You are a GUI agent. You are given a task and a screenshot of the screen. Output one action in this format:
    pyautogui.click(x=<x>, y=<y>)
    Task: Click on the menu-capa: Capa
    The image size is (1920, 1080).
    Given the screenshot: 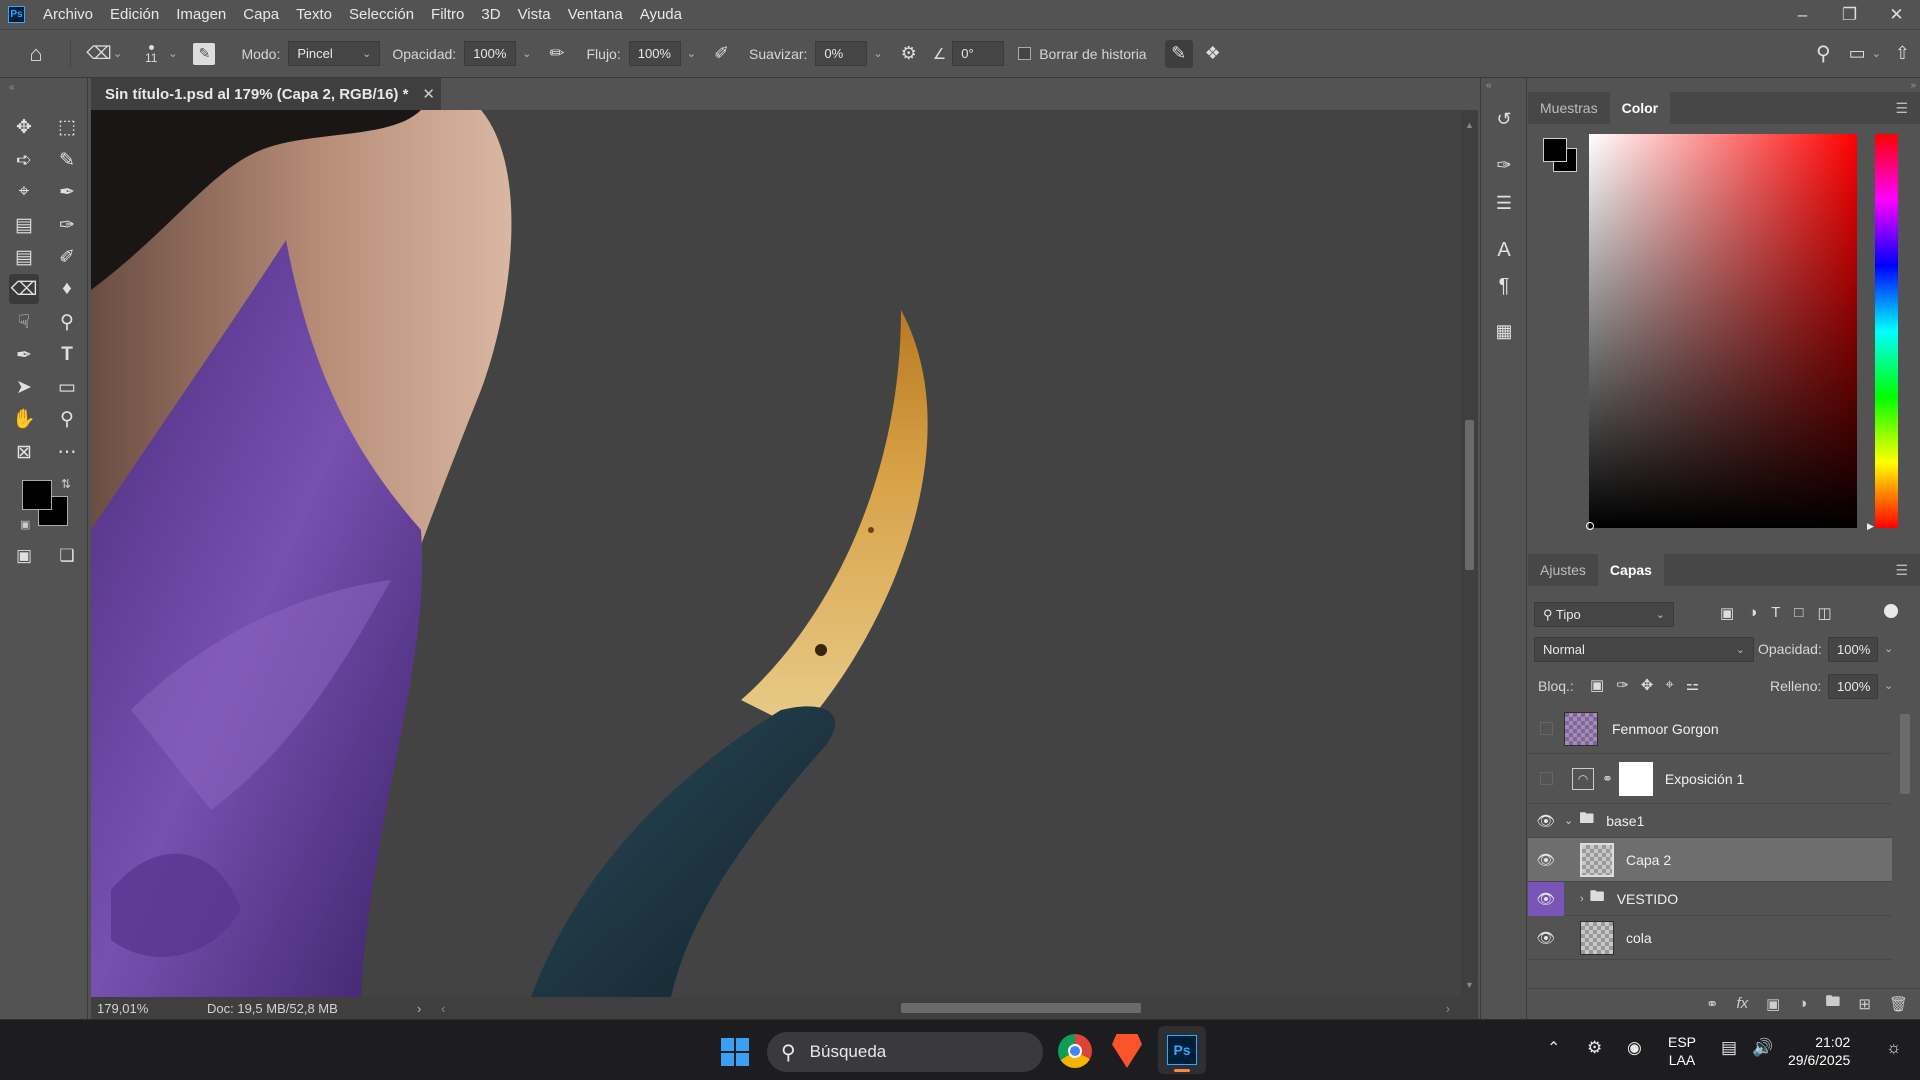 What is the action you would take?
    pyautogui.click(x=261, y=14)
    